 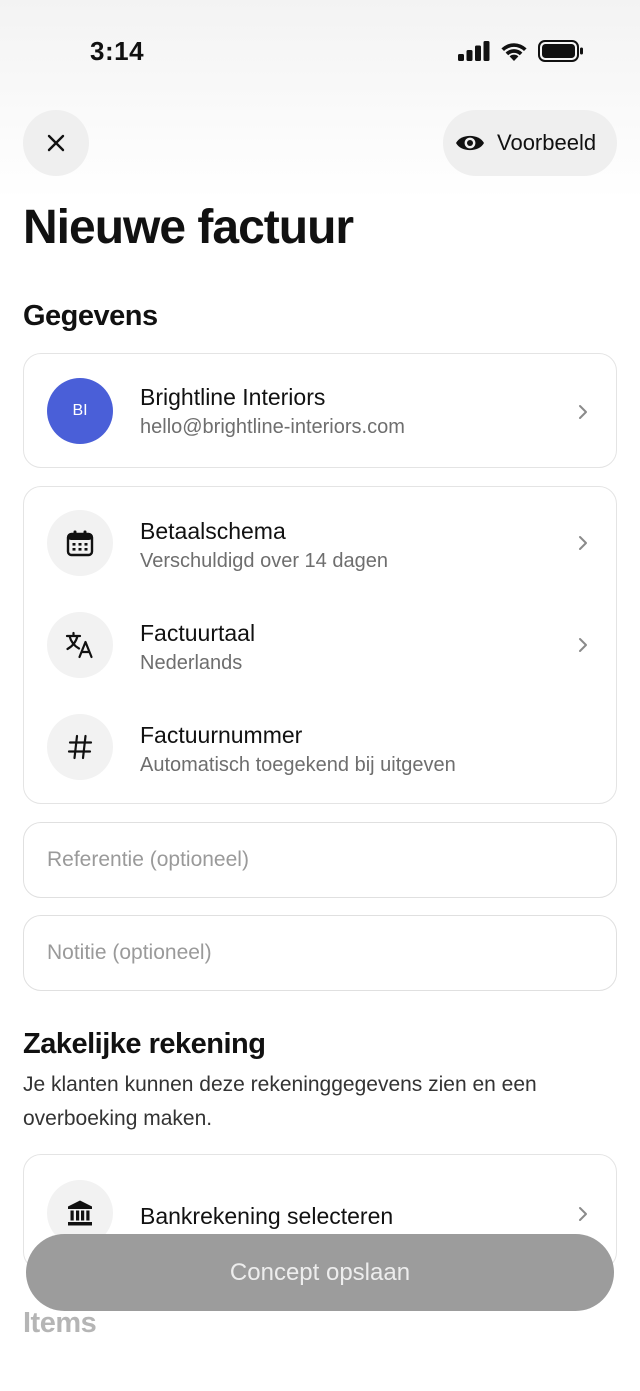 I want to click on bank-account-label: Bankrekening selecteren, so click(x=267, y=1216).